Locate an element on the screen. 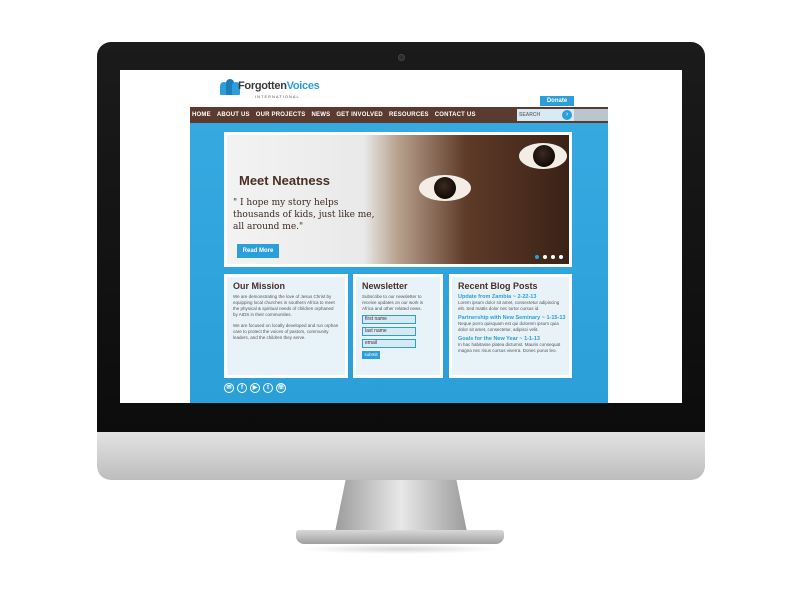 The width and height of the screenshot is (800, 600). stand-shadow is located at coordinates (400, 549).